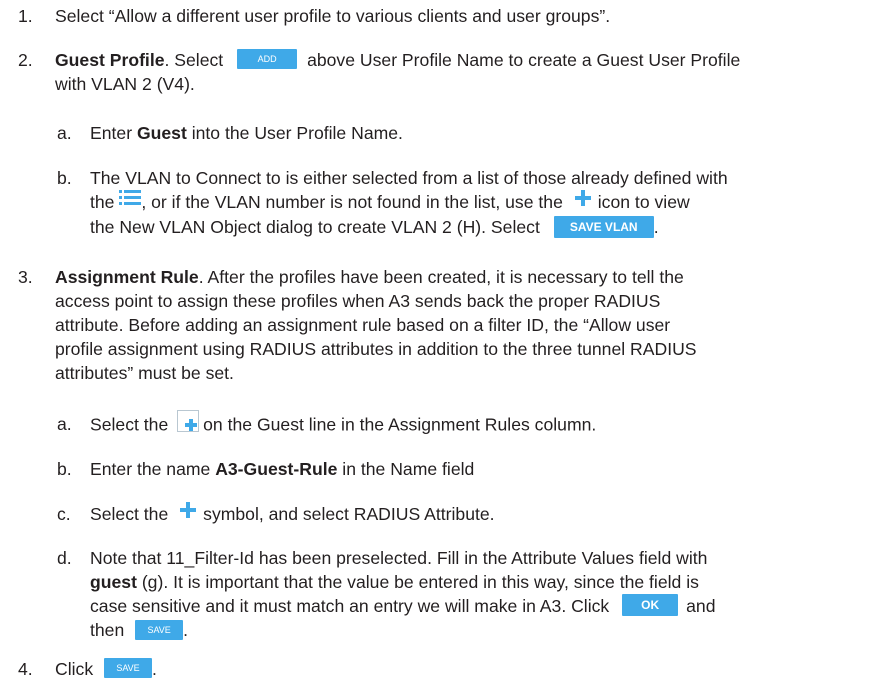 This screenshot has height=689, width=881. I want to click on save-vlan-button: SAVE VLAN, so click(603, 226).